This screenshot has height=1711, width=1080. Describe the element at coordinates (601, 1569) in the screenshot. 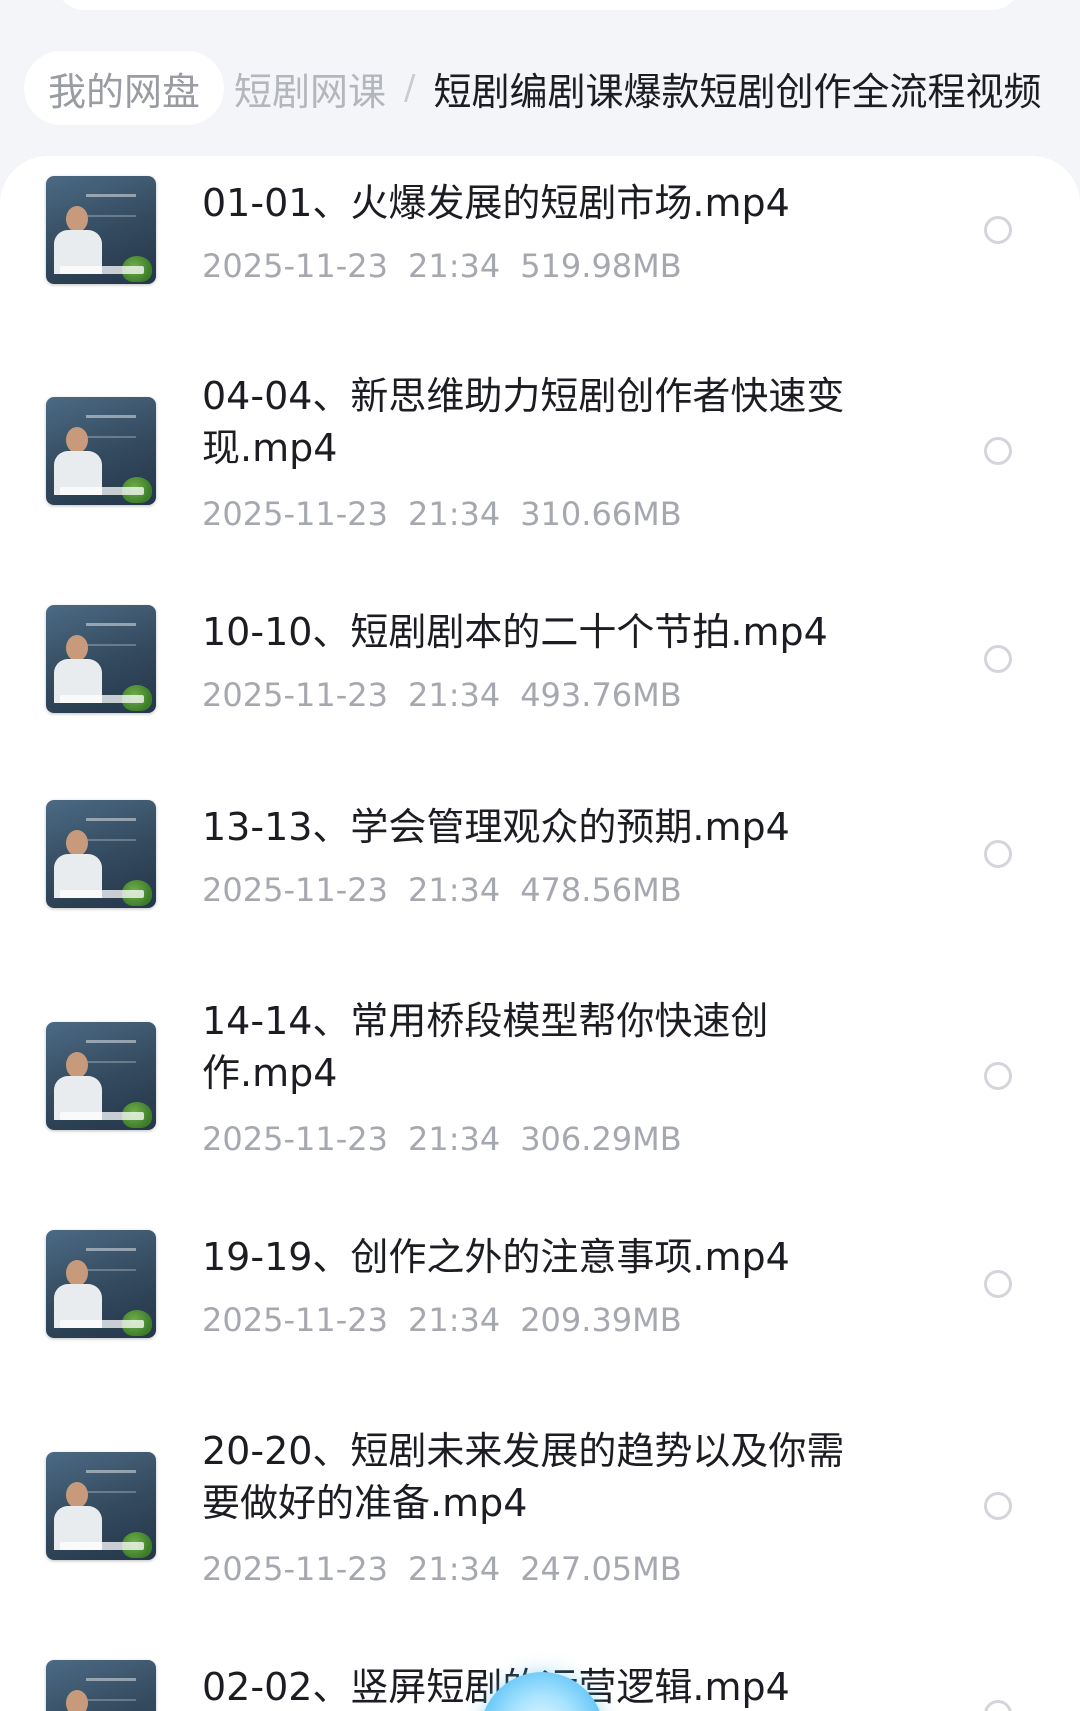

I see `file-size: 247.05MB` at that location.